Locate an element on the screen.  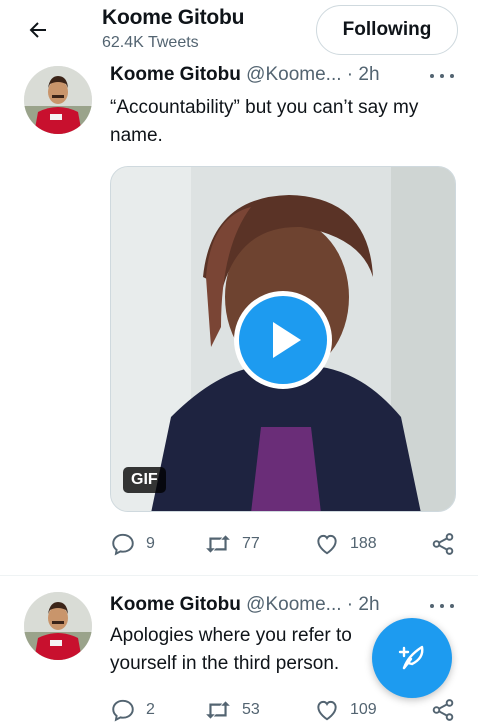
retweet-button: 77 is located at coordinates (232, 544).